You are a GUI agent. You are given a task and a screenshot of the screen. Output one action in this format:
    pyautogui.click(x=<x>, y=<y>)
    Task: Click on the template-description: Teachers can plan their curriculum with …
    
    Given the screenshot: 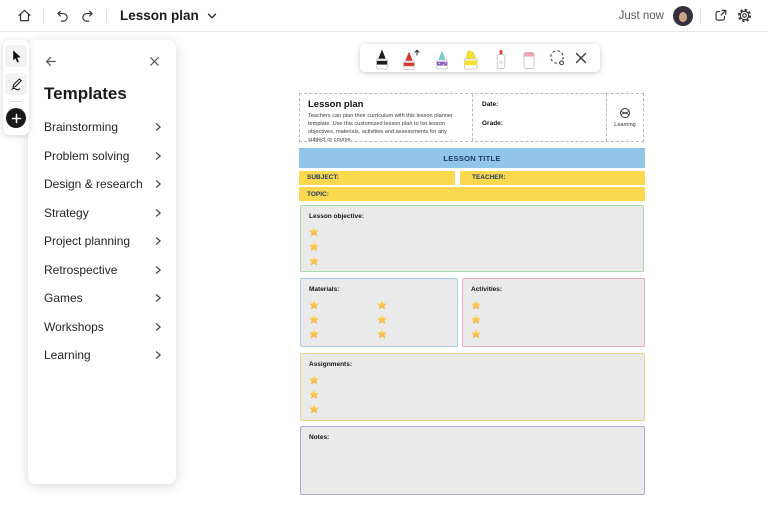 What is the action you would take?
    pyautogui.click(x=380, y=128)
    